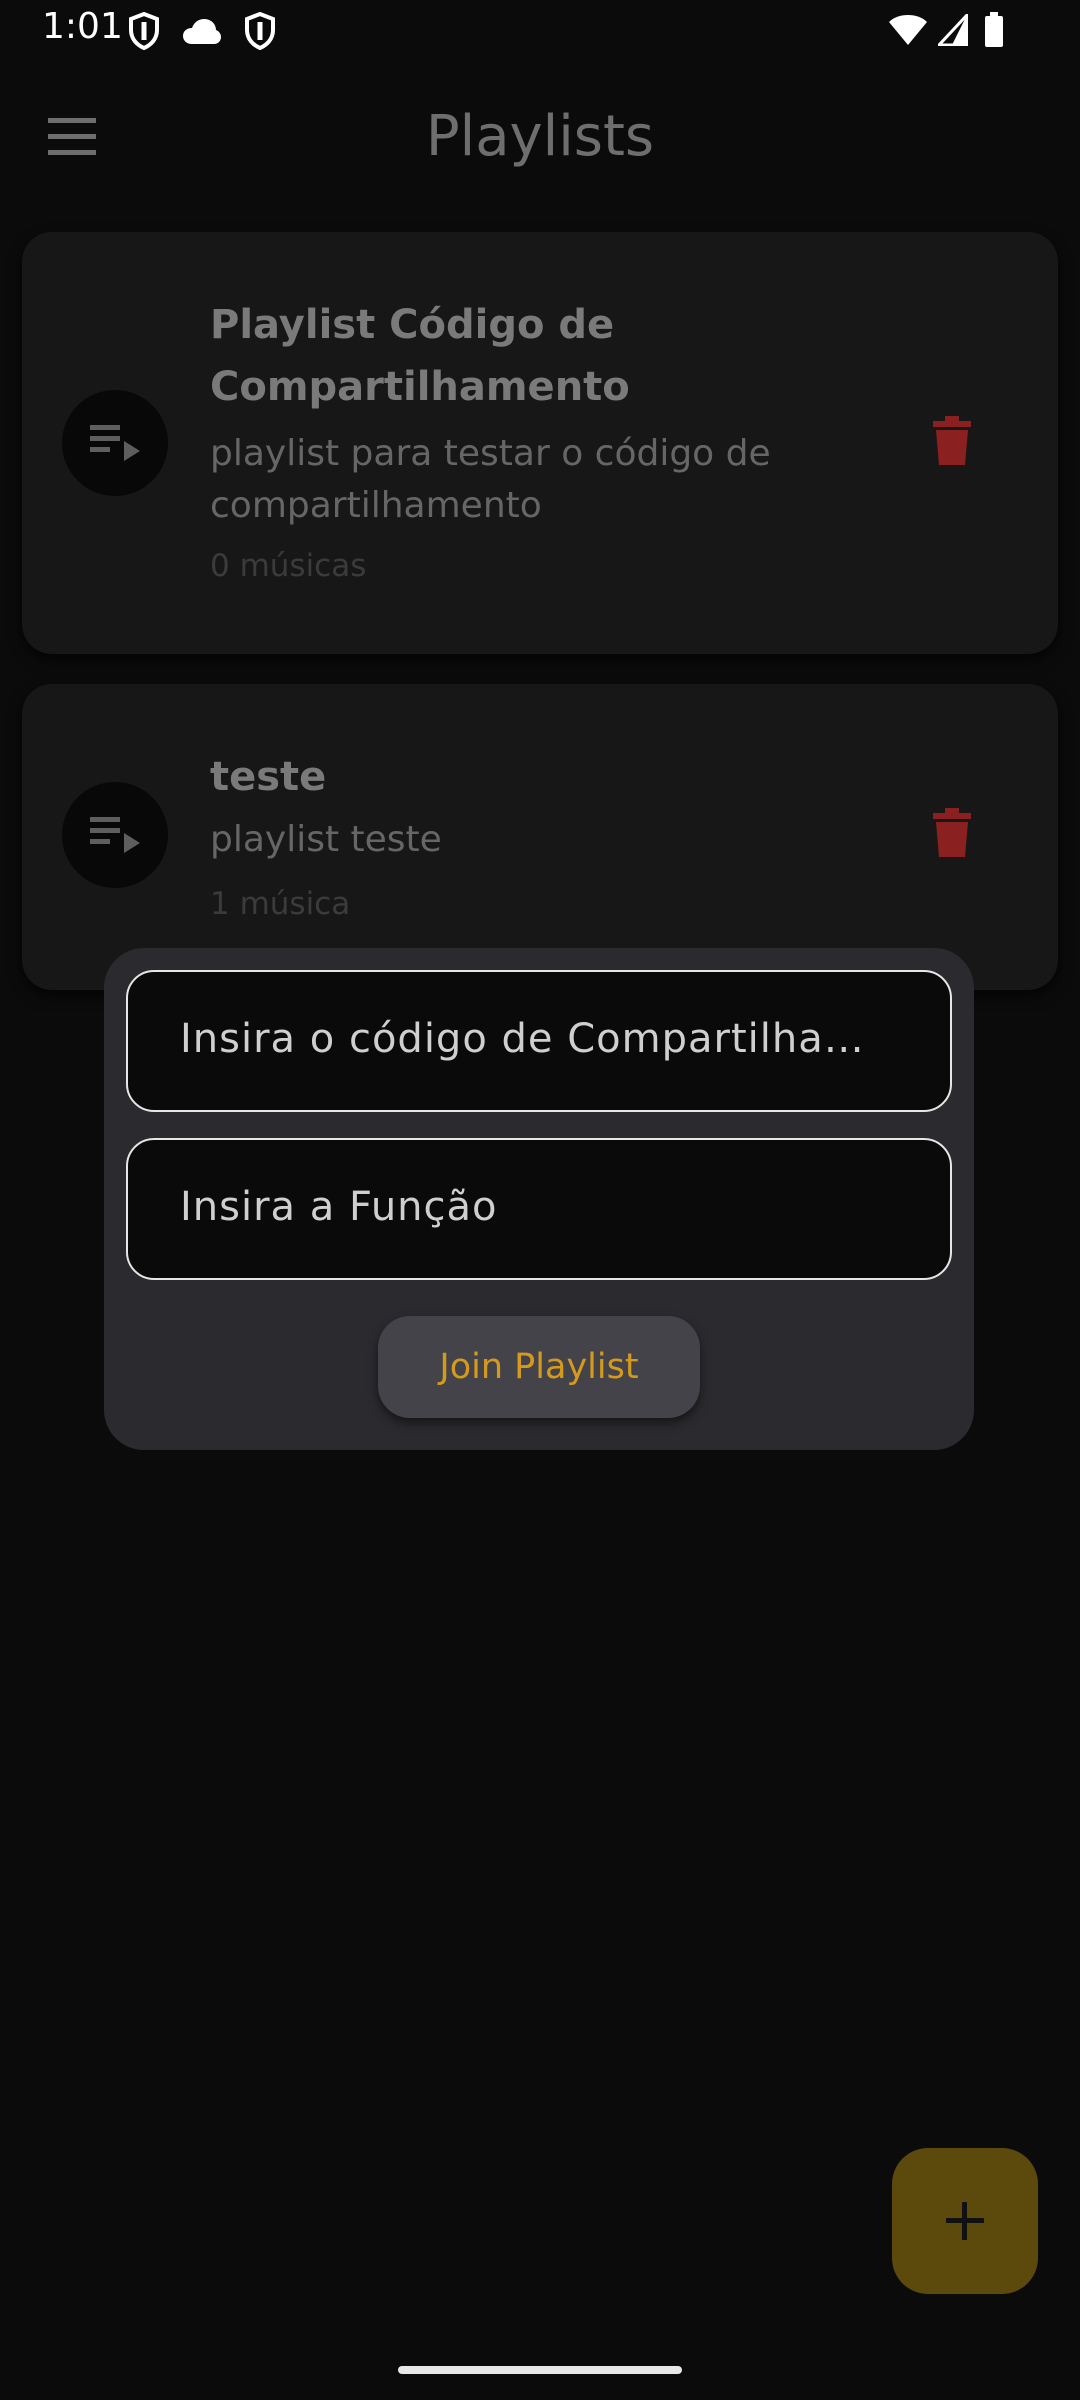 This screenshot has height=2400, width=1080. Describe the element at coordinates (326, 839) in the screenshot. I see `playlist-description: playlist teste` at that location.